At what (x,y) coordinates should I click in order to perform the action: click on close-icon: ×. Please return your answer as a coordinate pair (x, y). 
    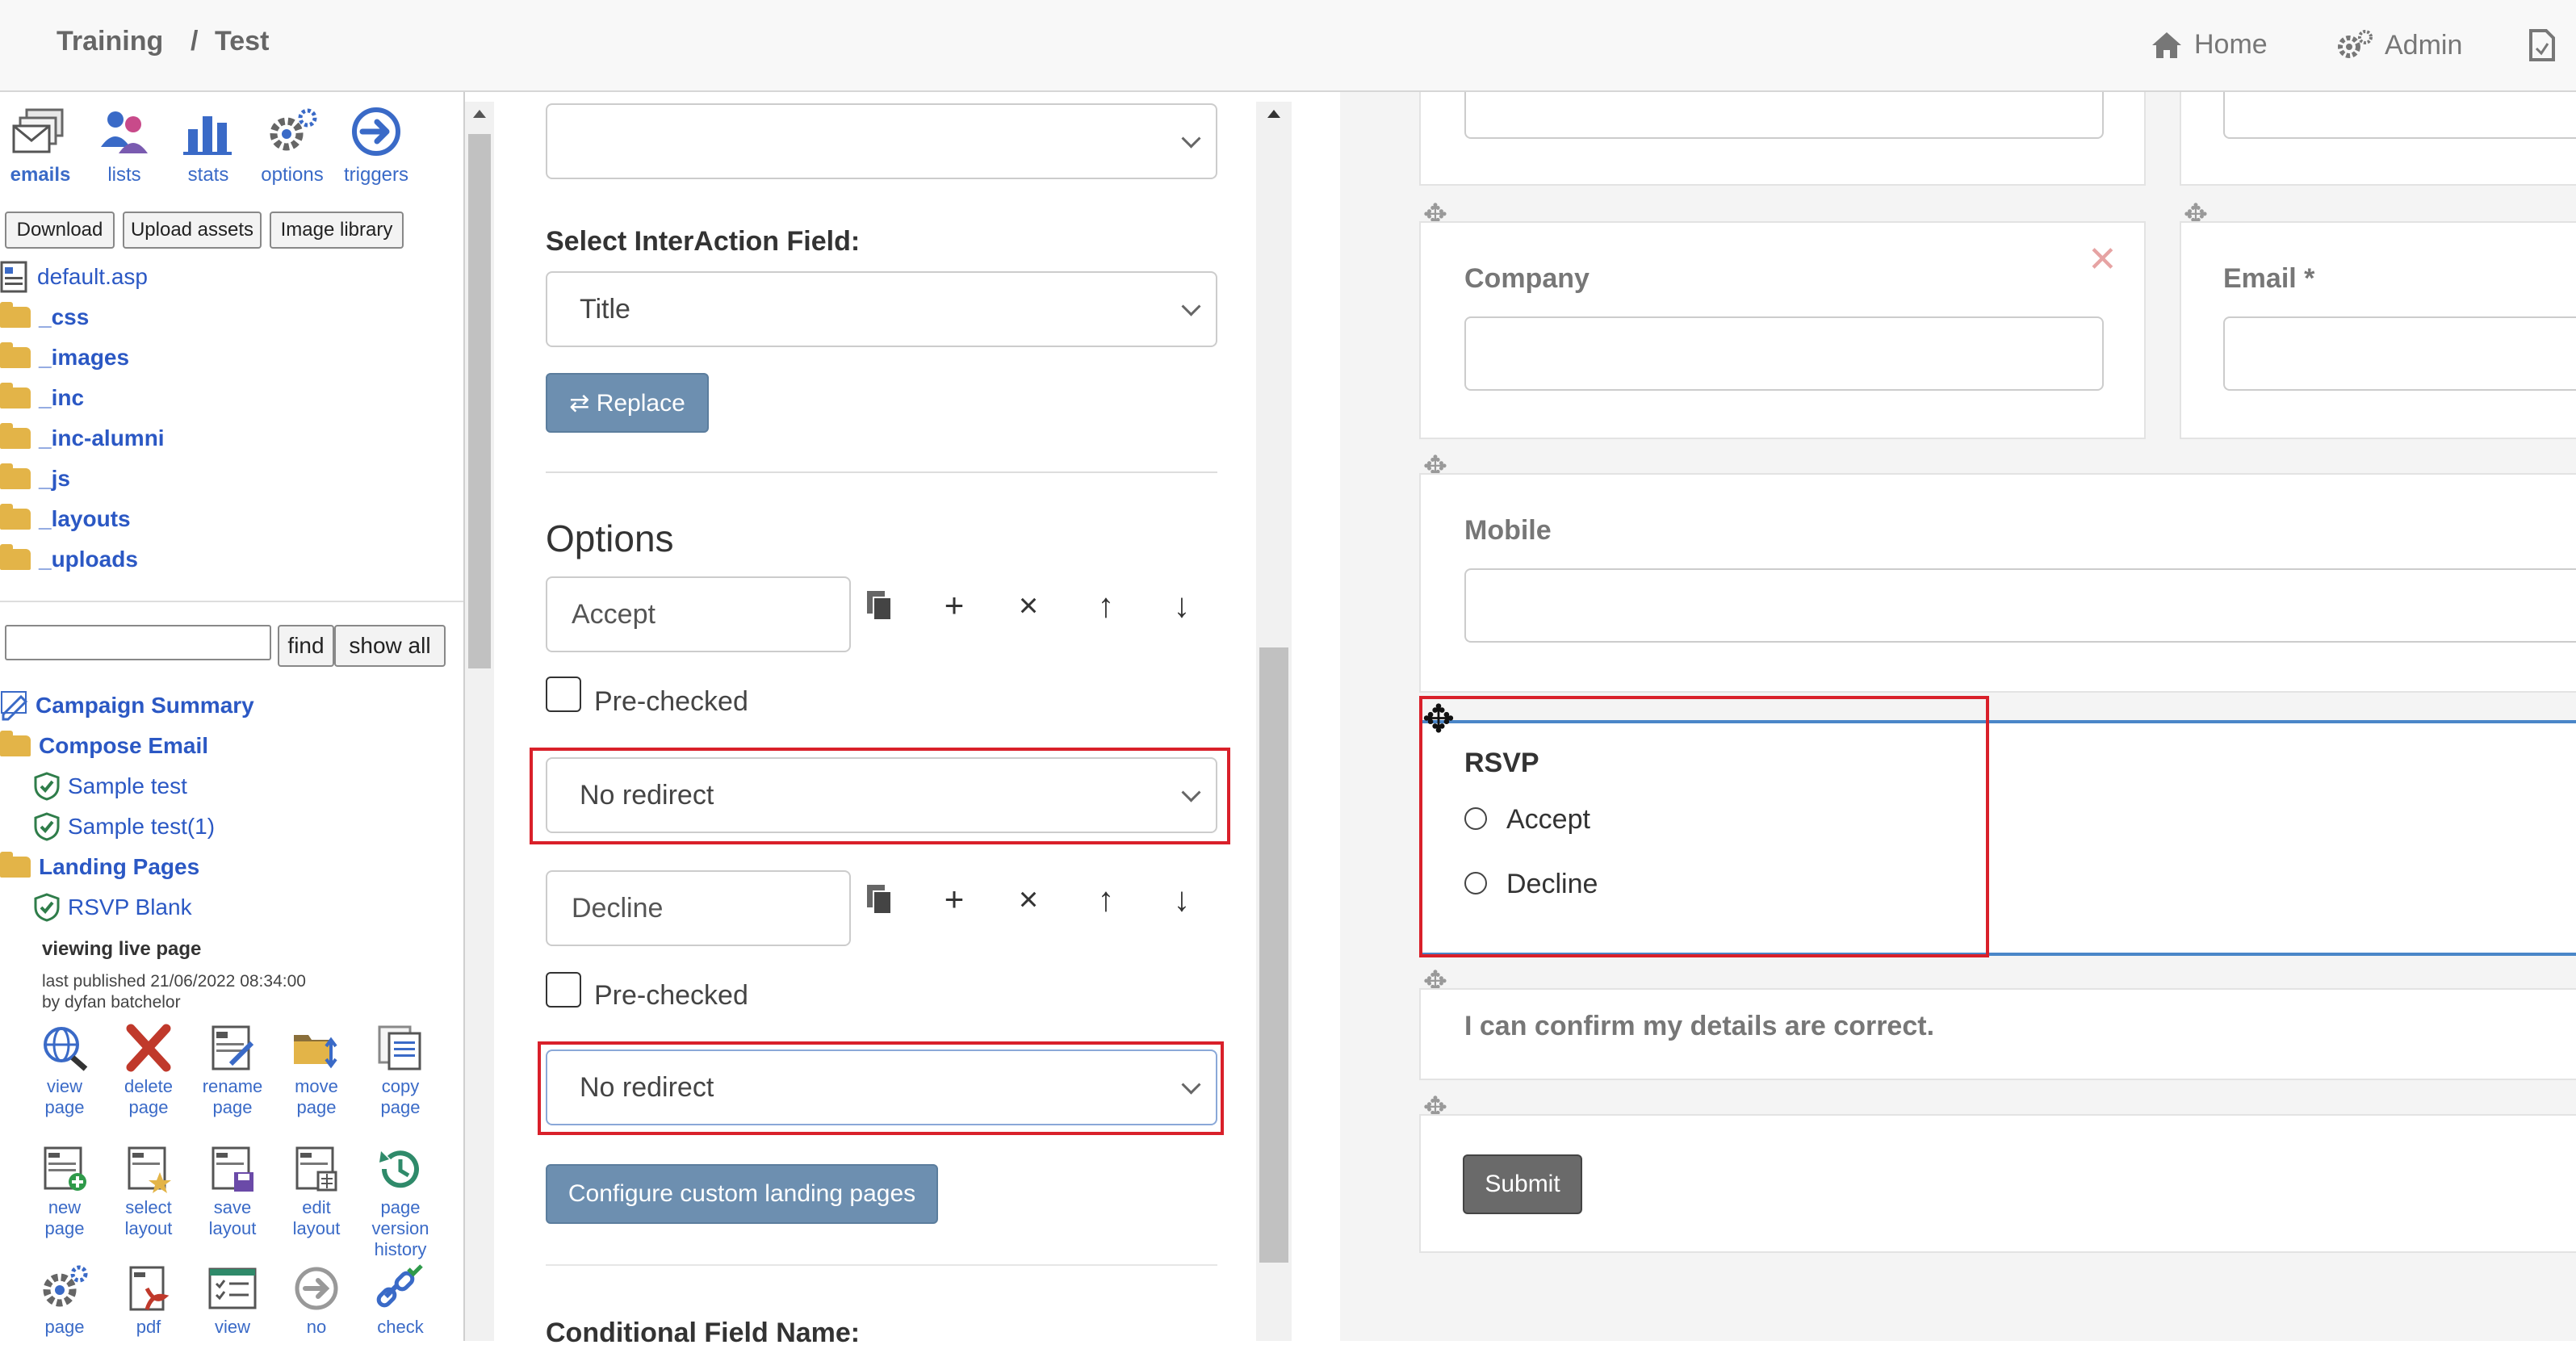
    Looking at the image, I should click on (1028, 899).